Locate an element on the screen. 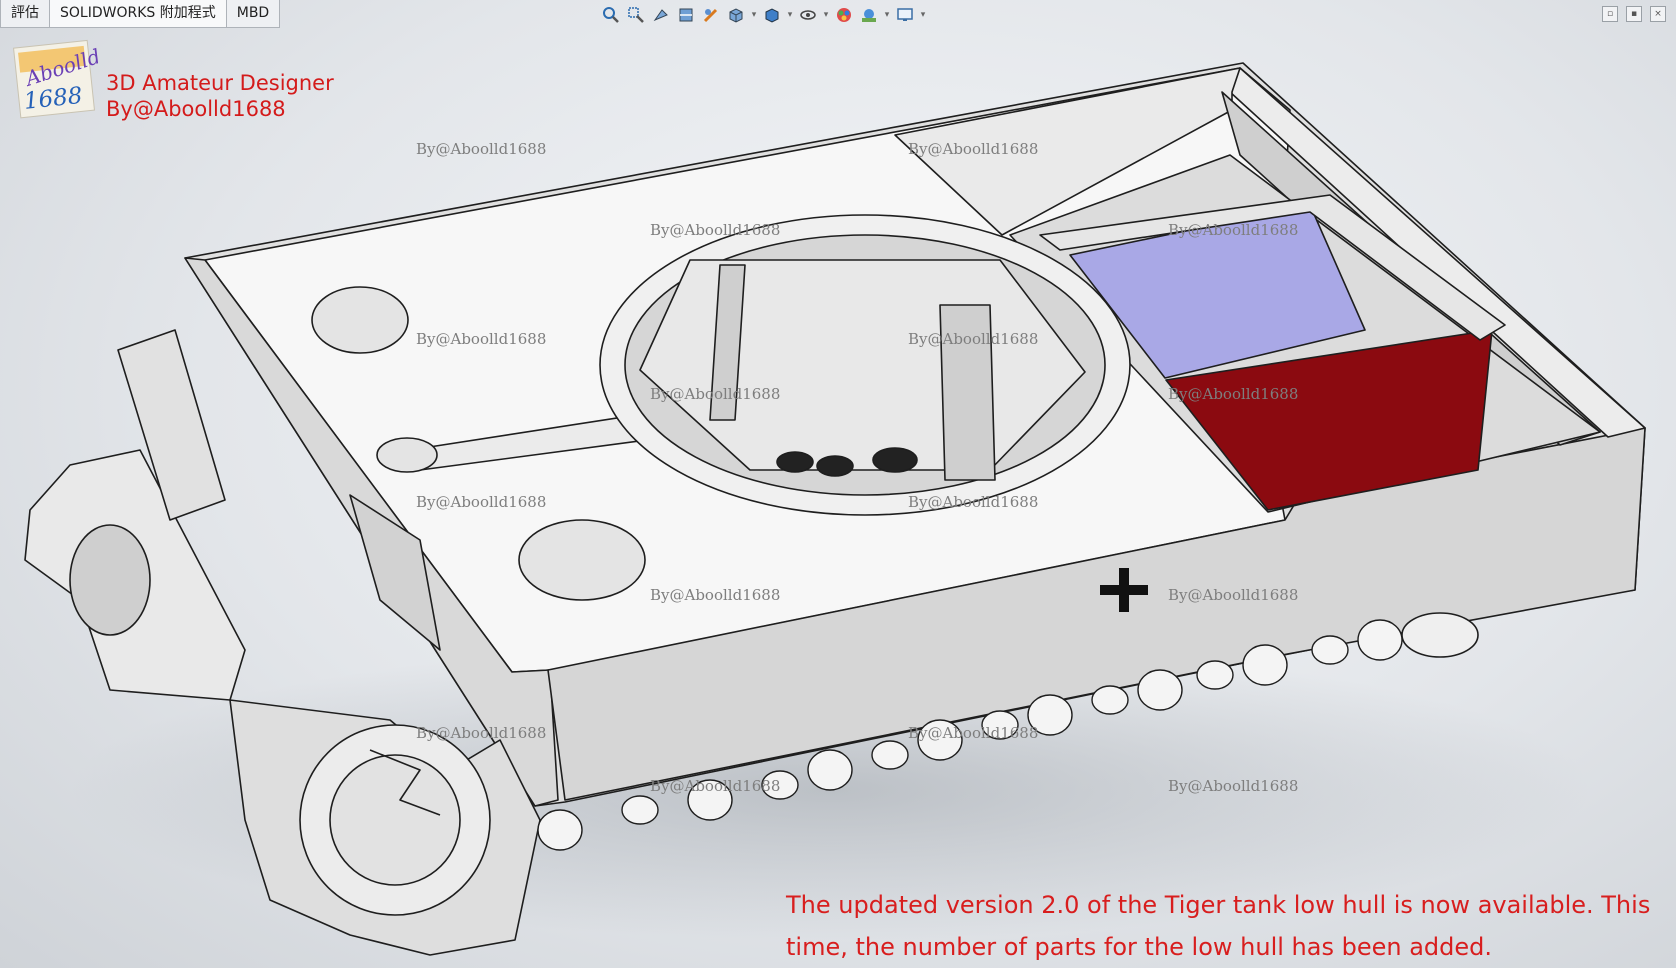  heads-up-view-toolbar: ▾ ▾ ▾ ▾ ▾ is located at coordinates (763, 15).